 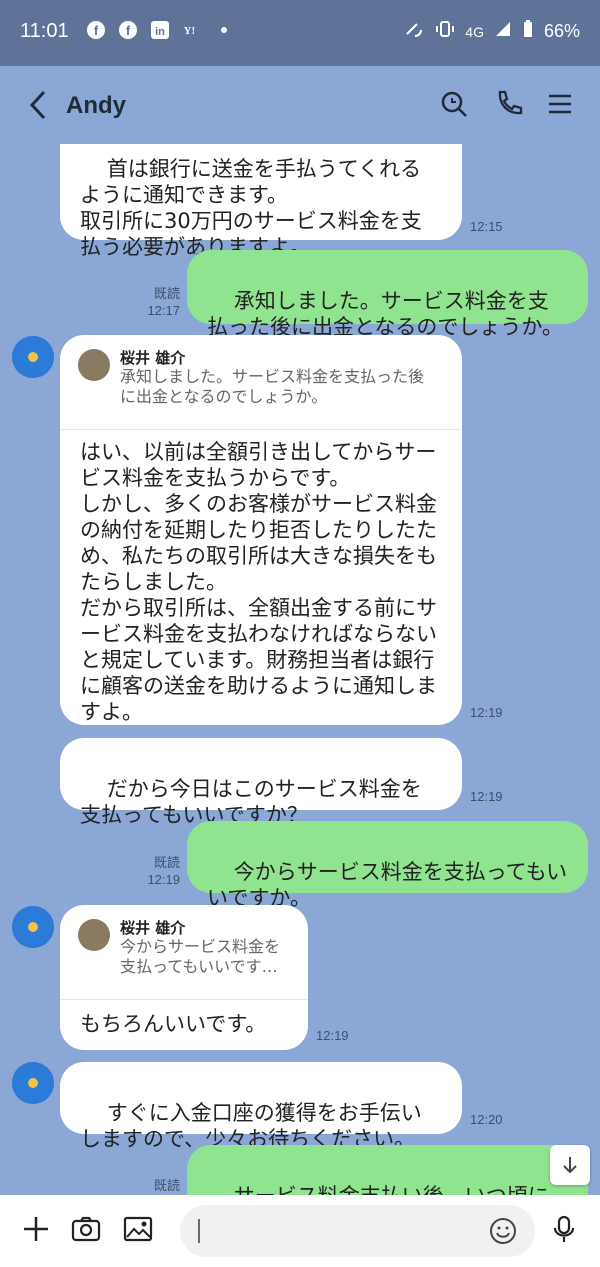 I want to click on menu-icon, so click(x=560, y=104).